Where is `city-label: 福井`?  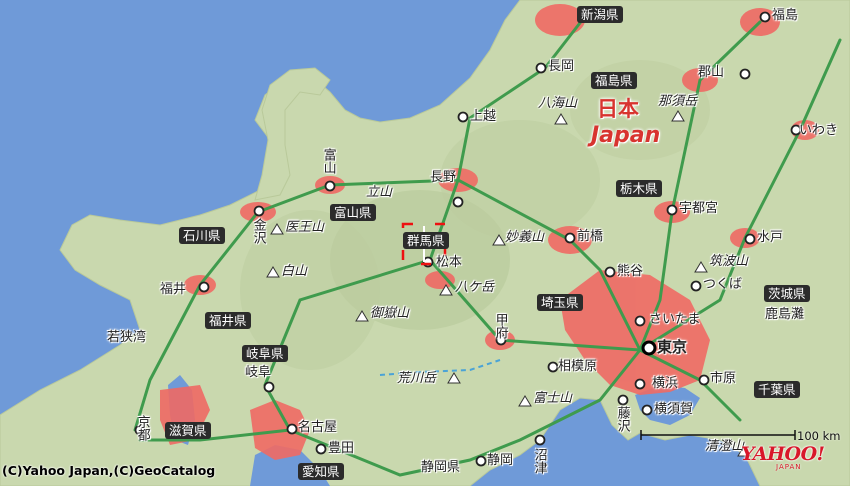
city-label: 福井 is located at coordinates (173, 289).